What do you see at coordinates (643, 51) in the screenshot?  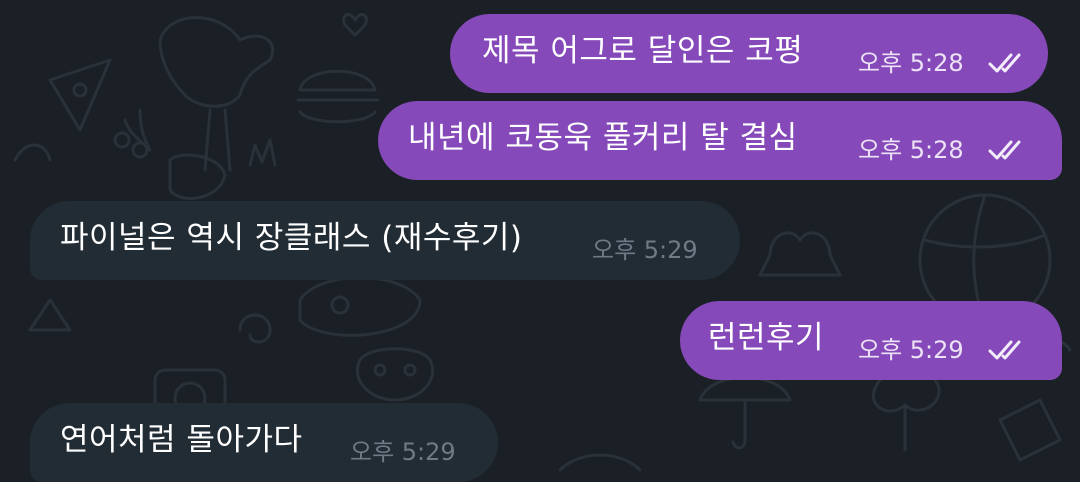 I see `message-text: 제목 어그로 달인은 코평` at bounding box center [643, 51].